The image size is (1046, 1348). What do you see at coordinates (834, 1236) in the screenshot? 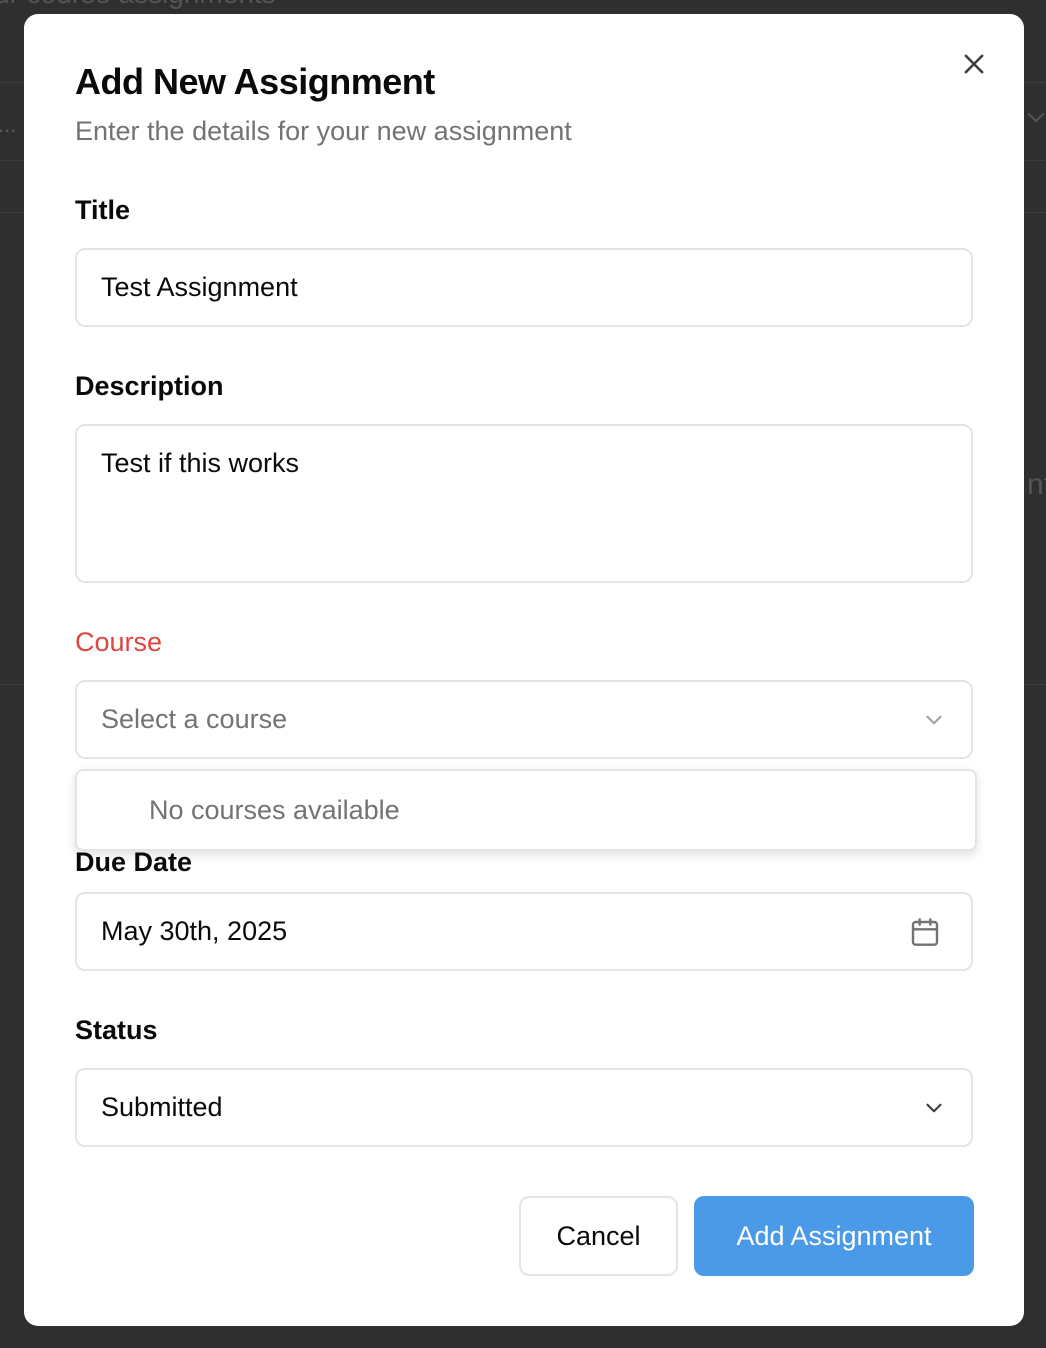
I see `add-assignment-button: Add Assignment` at bounding box center [834, 1236].